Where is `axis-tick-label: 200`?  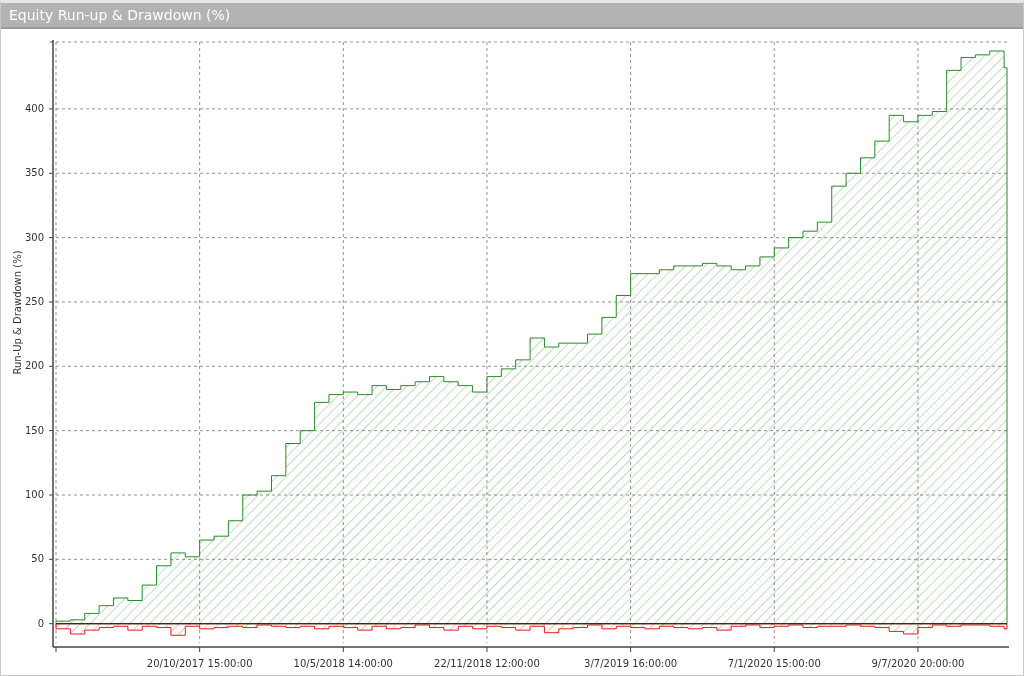 axis-tick-label: 200 is located at coordinates (34, 366).